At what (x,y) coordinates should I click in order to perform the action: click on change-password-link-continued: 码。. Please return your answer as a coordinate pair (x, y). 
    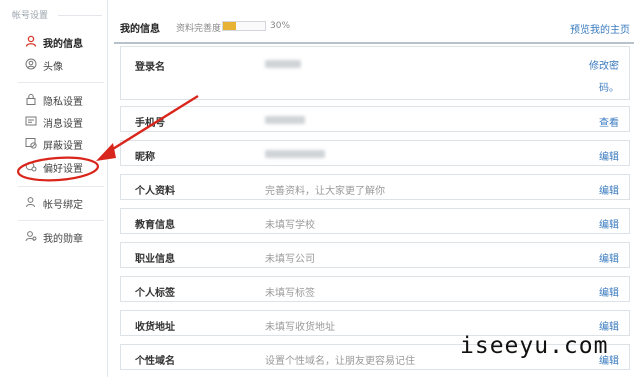
    Looking at the image, I should click on (609, 86).